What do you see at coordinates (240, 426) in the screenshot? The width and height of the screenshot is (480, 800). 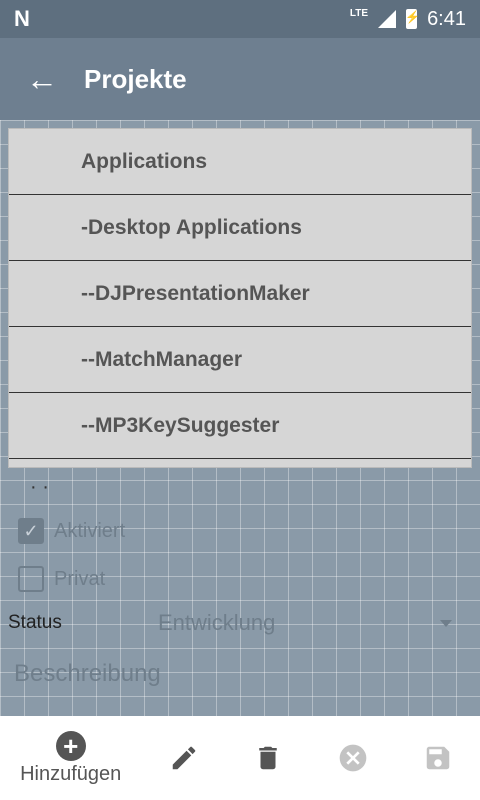 I see `list-item: --MP3KeySuggester` at bounding box center [240, 426].